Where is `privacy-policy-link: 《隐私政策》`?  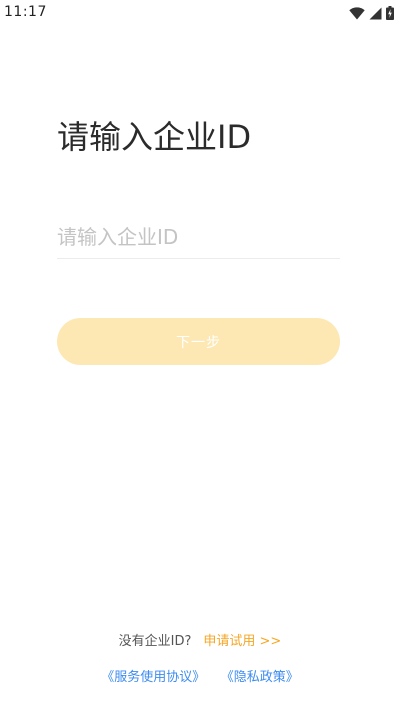 privacy-policy-link: 《隐私政策》 is located at coordinates (263, 677).